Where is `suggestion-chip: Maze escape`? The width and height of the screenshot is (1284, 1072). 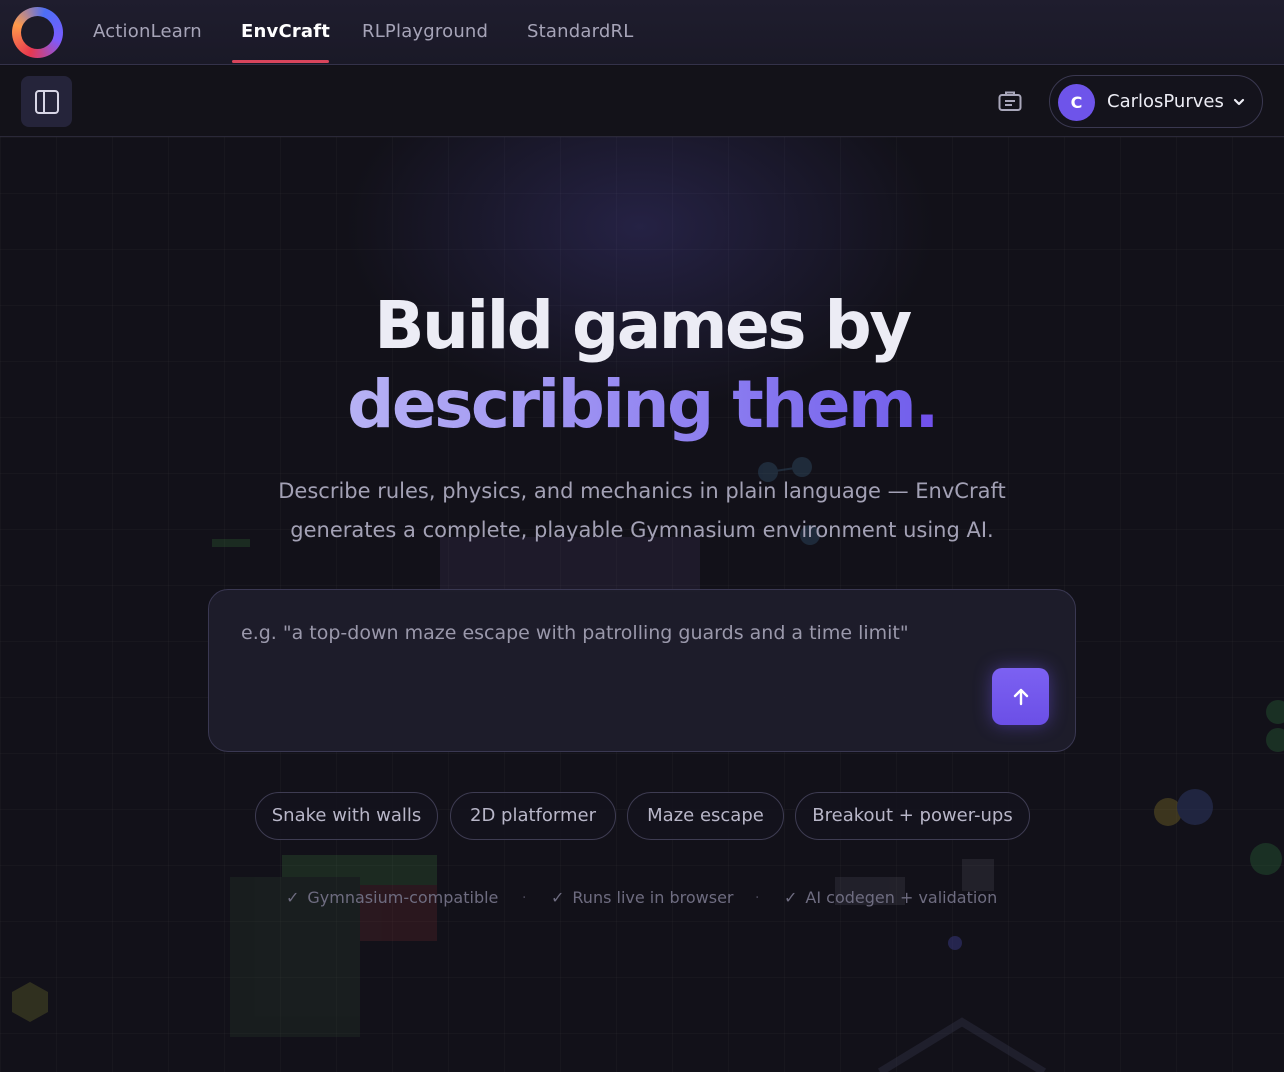
suggestion-chip: Maze escape is located at coordinates (705, 816).